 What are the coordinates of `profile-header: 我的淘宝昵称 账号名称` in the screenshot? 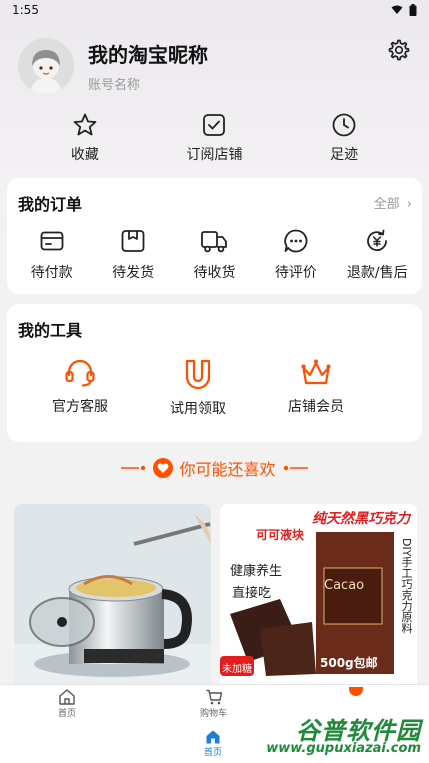 It's located at (215, 66).